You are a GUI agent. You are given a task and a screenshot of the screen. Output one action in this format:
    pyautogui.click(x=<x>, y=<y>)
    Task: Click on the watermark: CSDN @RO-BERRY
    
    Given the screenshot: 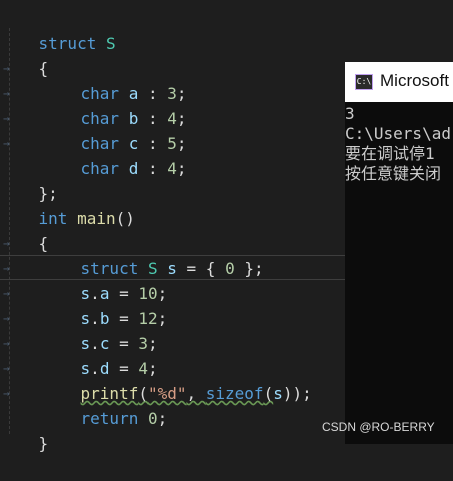 What is the action you would take?
    pyautogui.click(x=378, y=427)
    